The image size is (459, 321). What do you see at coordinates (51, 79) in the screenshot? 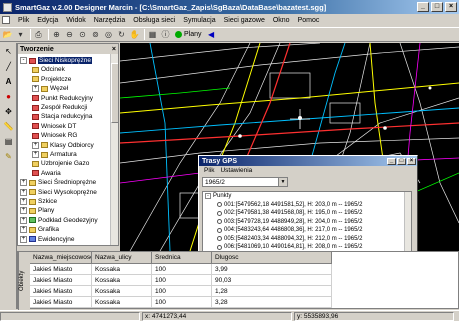
I see `tree-item: Projektcze` at bounding box center [51, 79].